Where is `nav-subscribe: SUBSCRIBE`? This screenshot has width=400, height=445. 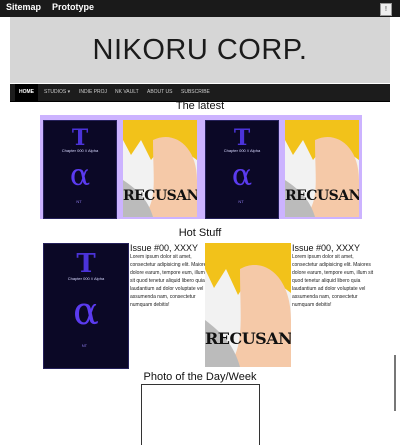 nav-subscribe: SUBSCRIBE is located at coordinates (195, 92).